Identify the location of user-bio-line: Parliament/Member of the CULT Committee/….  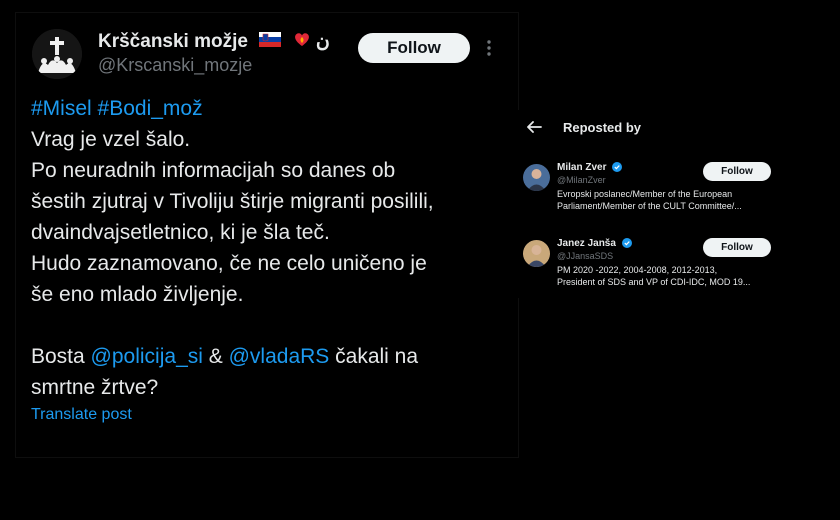
(649, 206).